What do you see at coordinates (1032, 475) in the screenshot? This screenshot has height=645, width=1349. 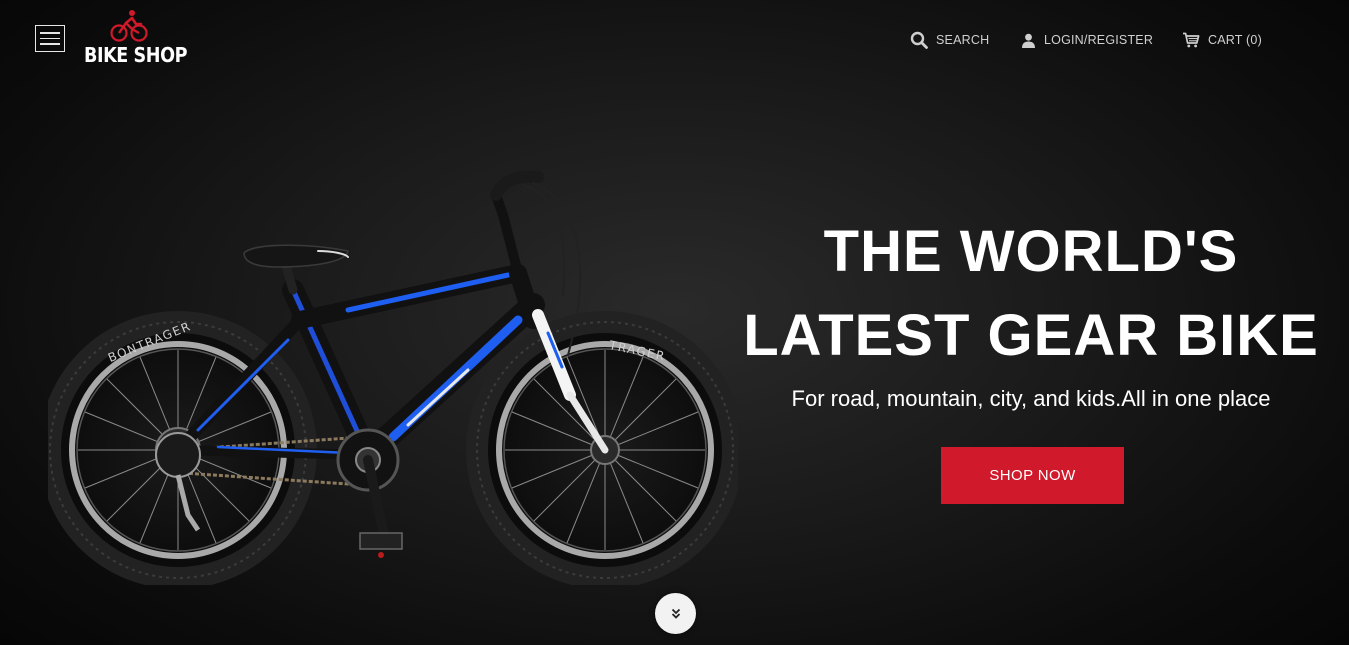 I see `shop-now-button: SHOP NOW` at bounding box center [1032, 475].